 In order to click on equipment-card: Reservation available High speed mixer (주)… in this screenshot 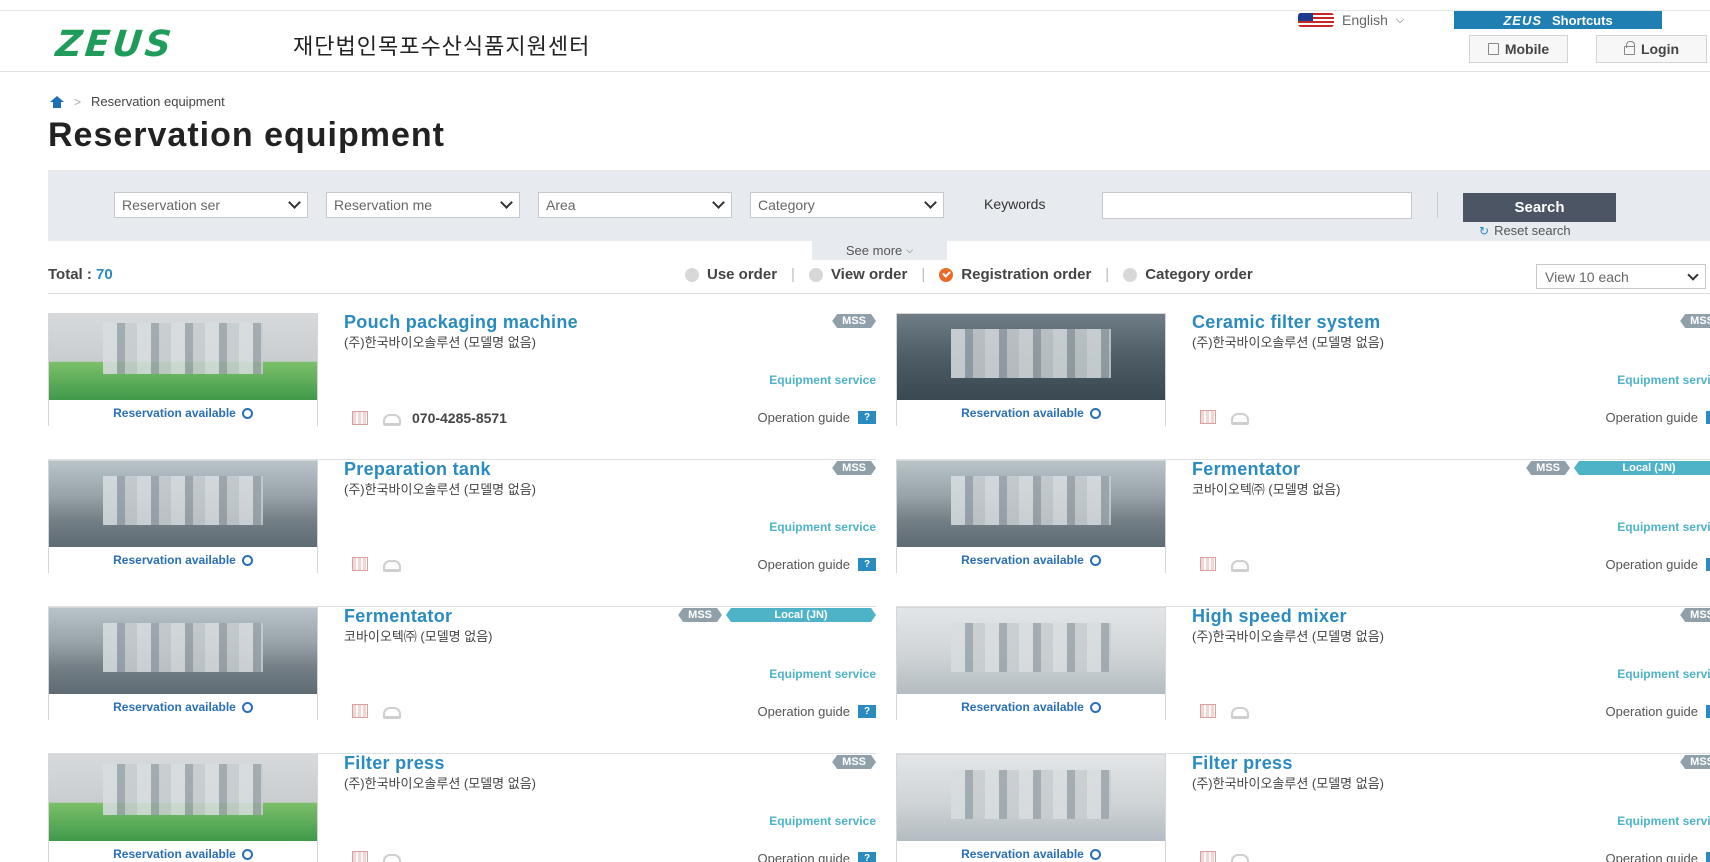, I will do `click(1303, 680)`.